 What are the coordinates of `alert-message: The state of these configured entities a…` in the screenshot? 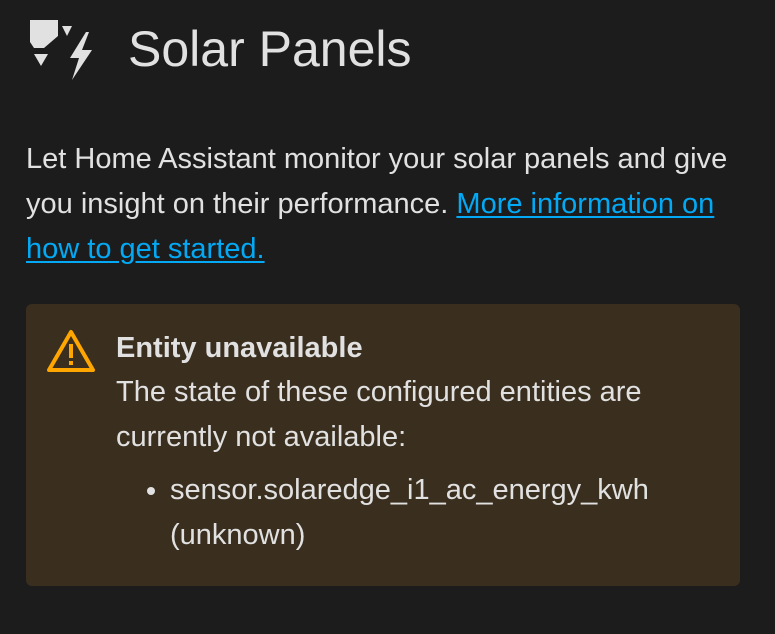 It's located at (379, 414).